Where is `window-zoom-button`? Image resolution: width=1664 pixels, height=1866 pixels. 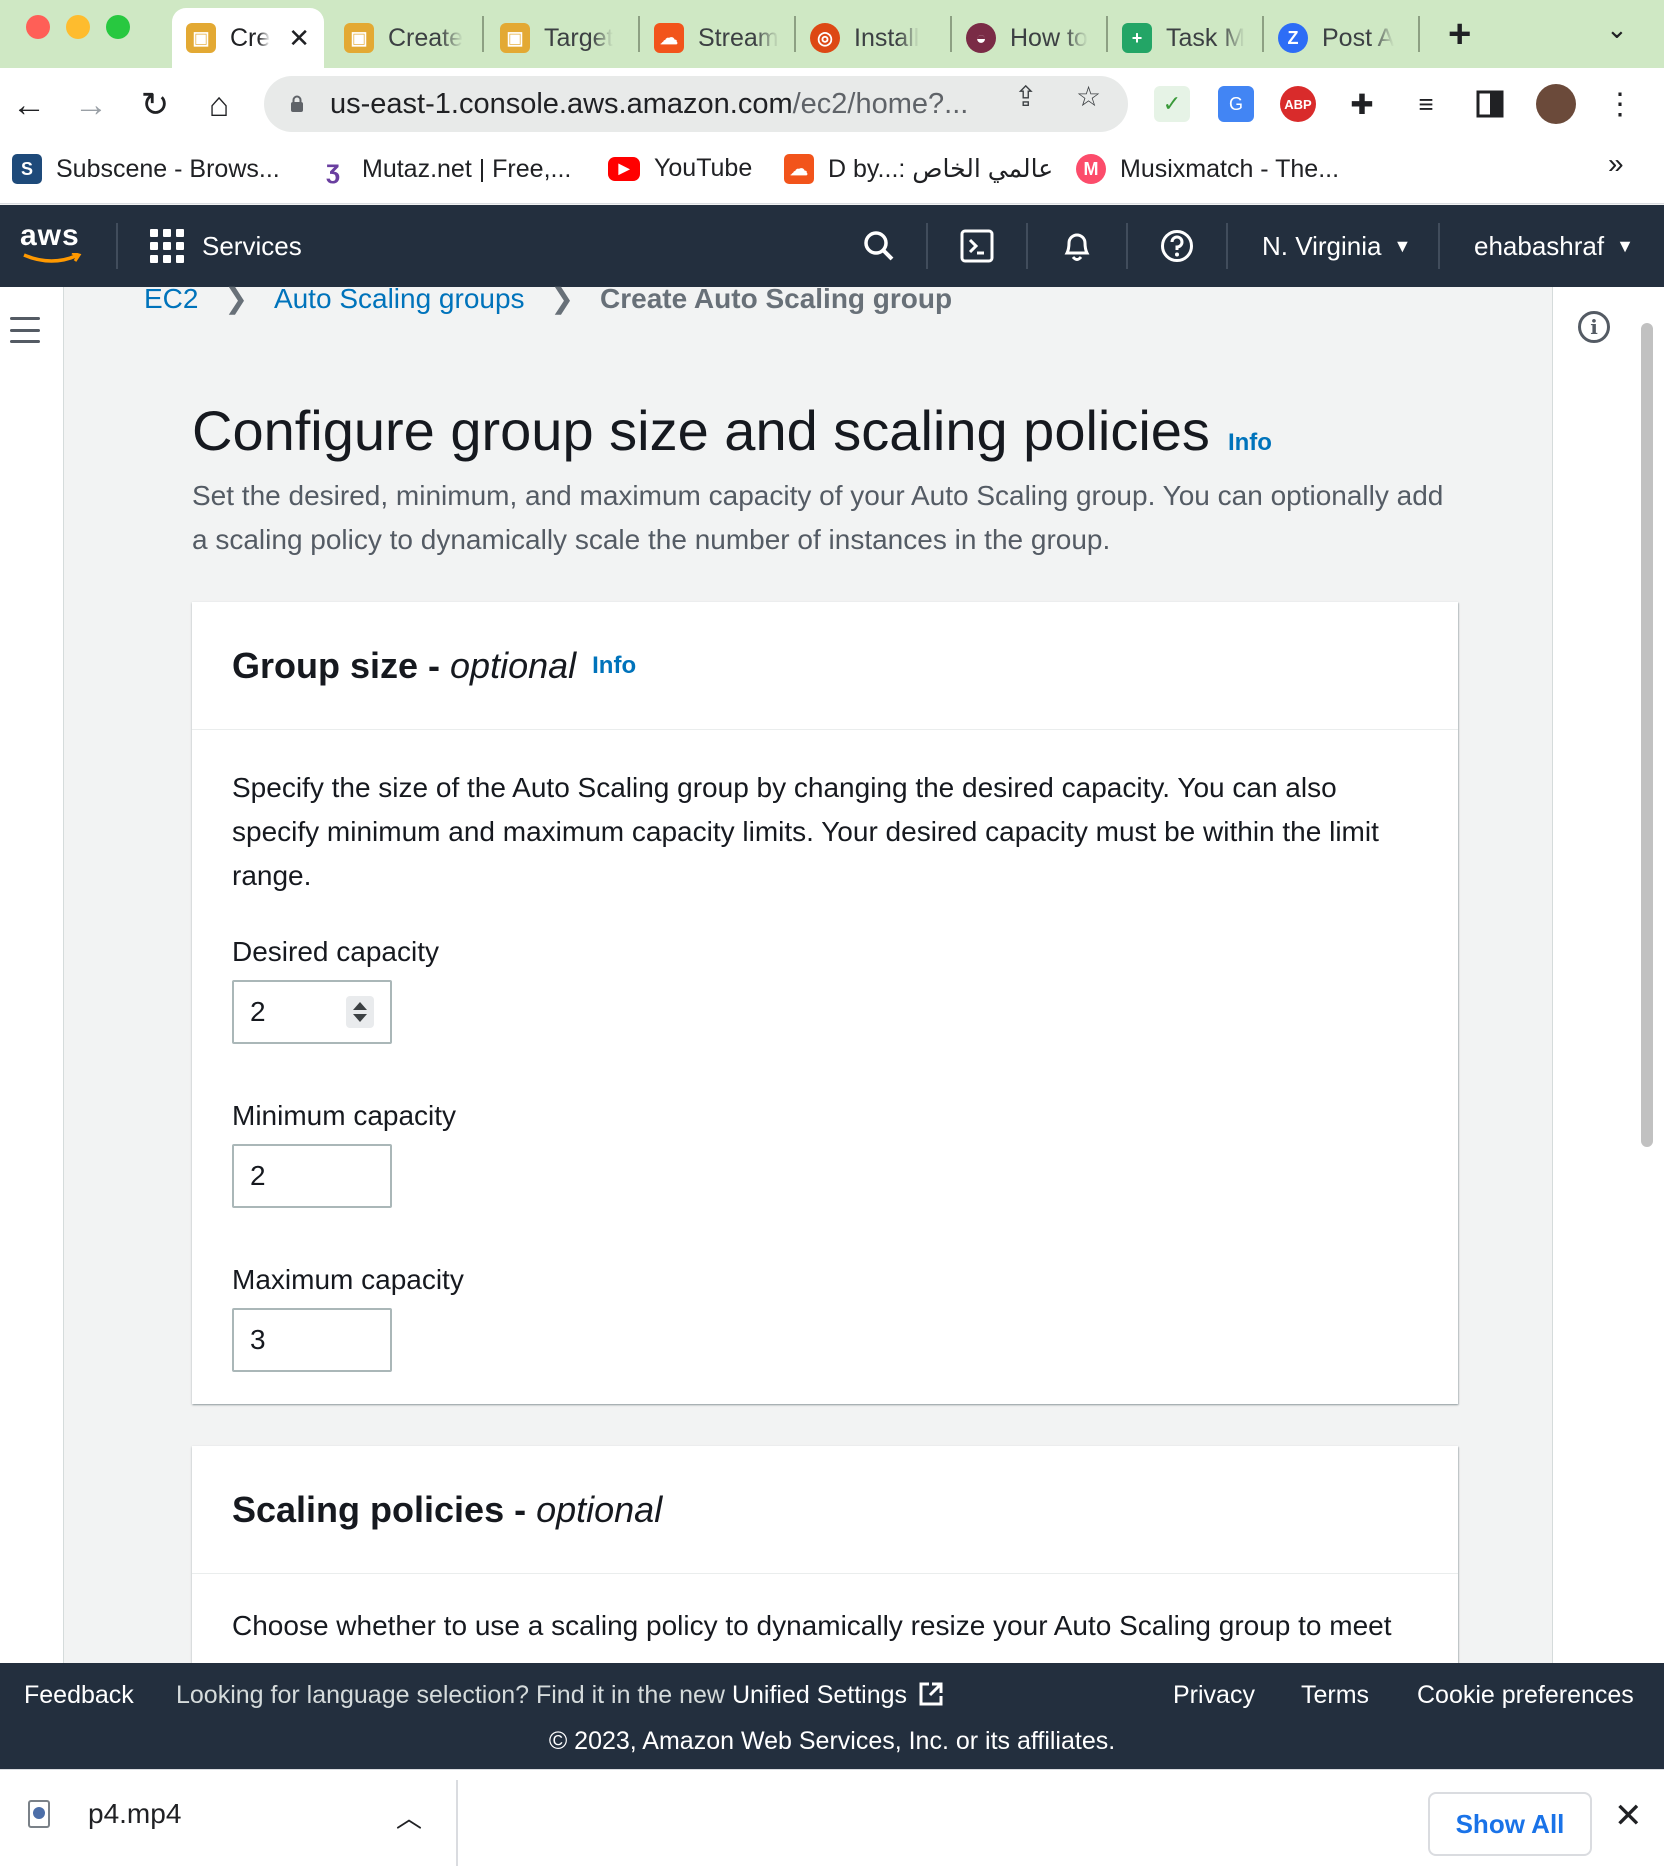
window-zoom-button is located at coordinates (118, 27).